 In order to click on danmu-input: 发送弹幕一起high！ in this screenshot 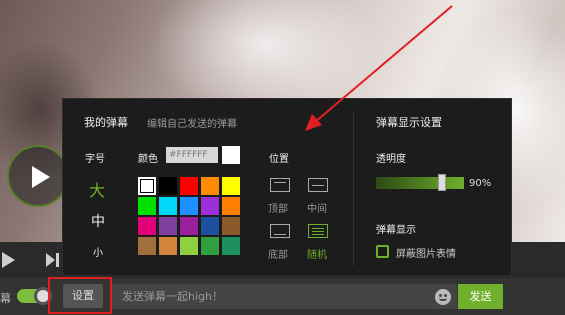, I will do `click(284, 296)`.